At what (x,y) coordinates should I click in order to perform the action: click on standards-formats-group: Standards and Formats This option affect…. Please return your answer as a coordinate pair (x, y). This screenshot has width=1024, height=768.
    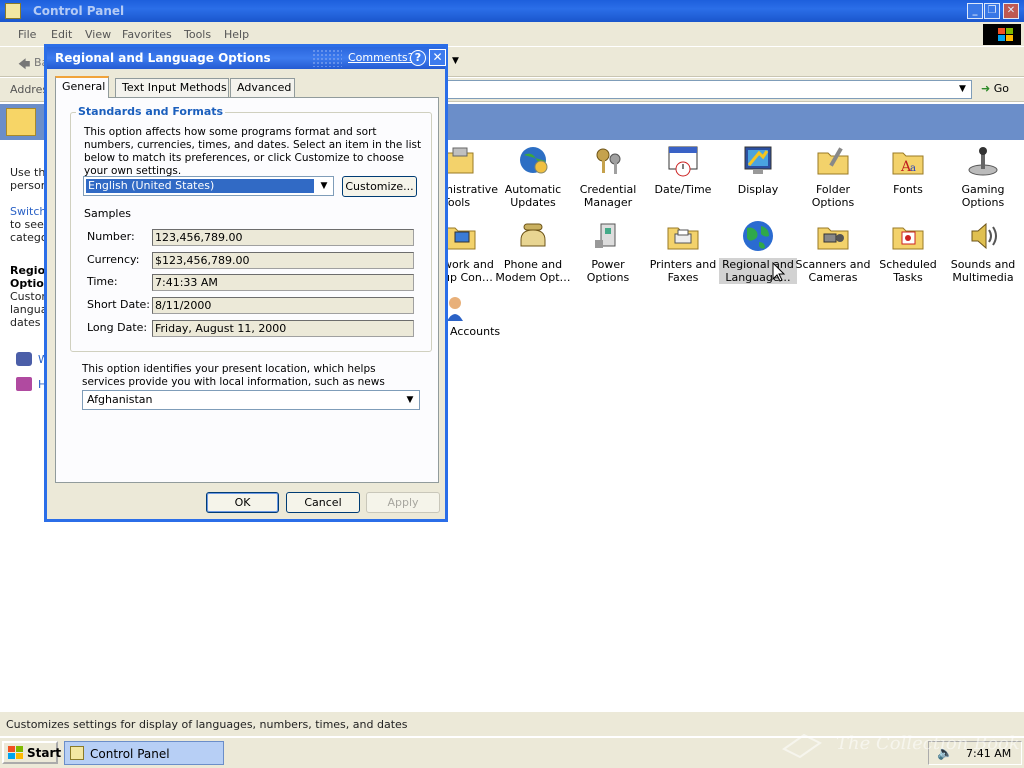
    Looking at the image, I should click on (251, 228).